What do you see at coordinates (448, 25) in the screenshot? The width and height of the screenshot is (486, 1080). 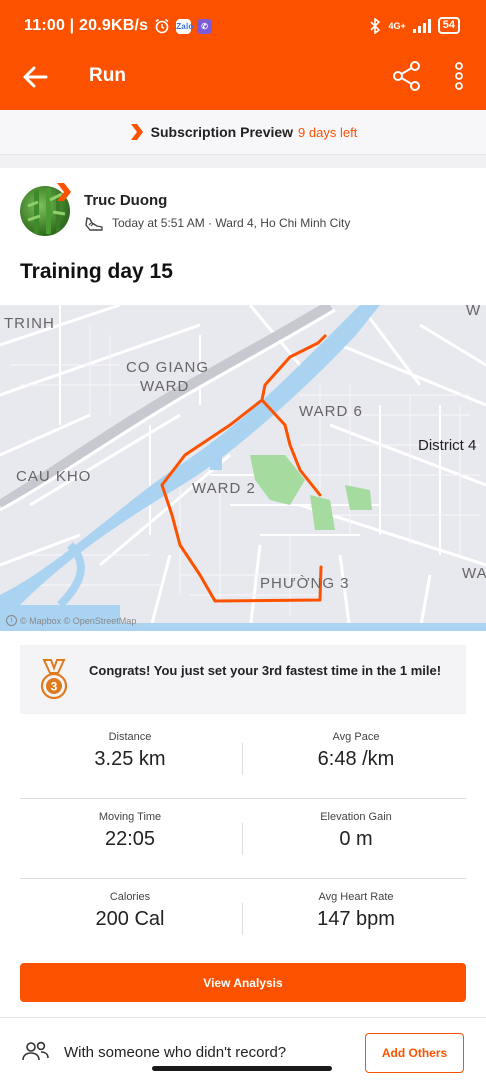 I see `battery-icon: 54` at bounding box center [448, 25].